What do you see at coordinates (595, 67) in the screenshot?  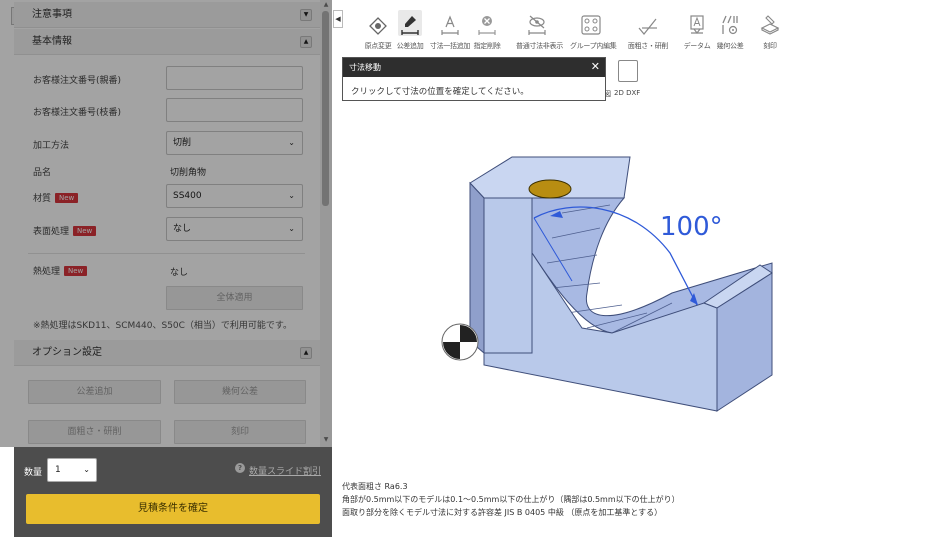 I see `close-icon: ✕` at bounding box center [595, 67].